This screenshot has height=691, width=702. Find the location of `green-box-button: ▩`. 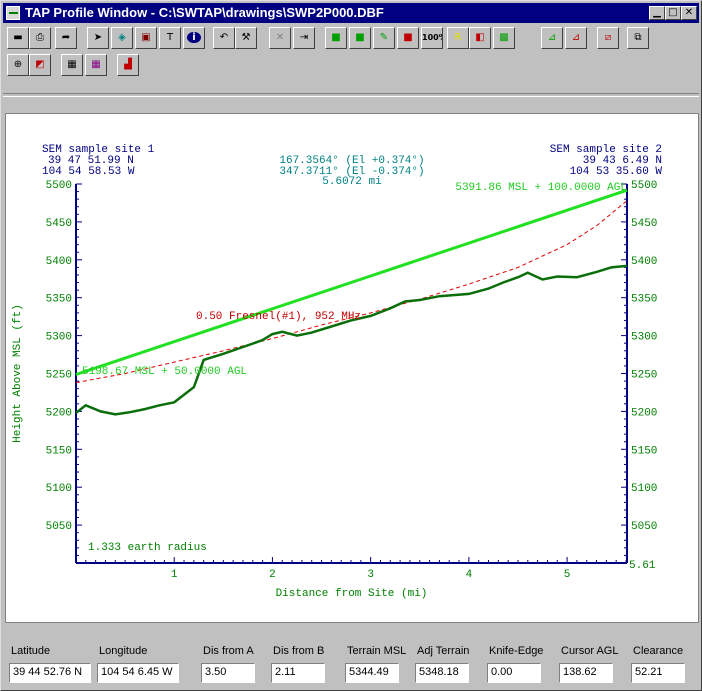

green-box-button: ▩ is located at coordinates (504, 38).